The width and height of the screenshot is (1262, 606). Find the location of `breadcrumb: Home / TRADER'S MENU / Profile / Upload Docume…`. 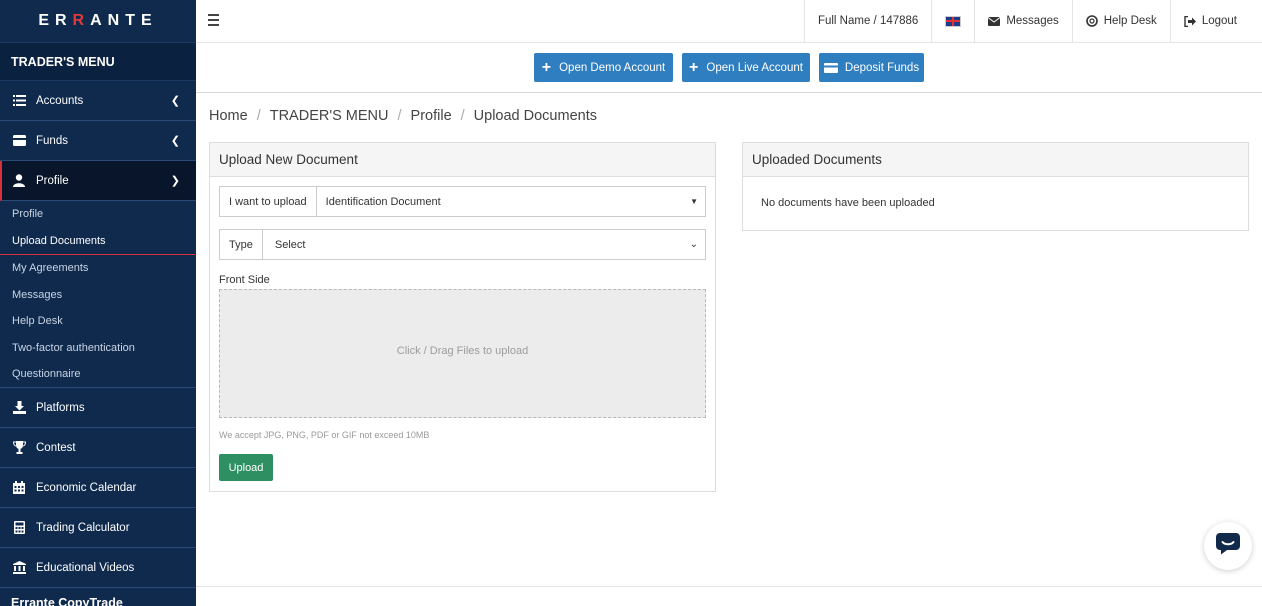

breadcrumb: Home / TRADER'S MENU / Profile / Upload Docume… is located at coordinates (403, 116).